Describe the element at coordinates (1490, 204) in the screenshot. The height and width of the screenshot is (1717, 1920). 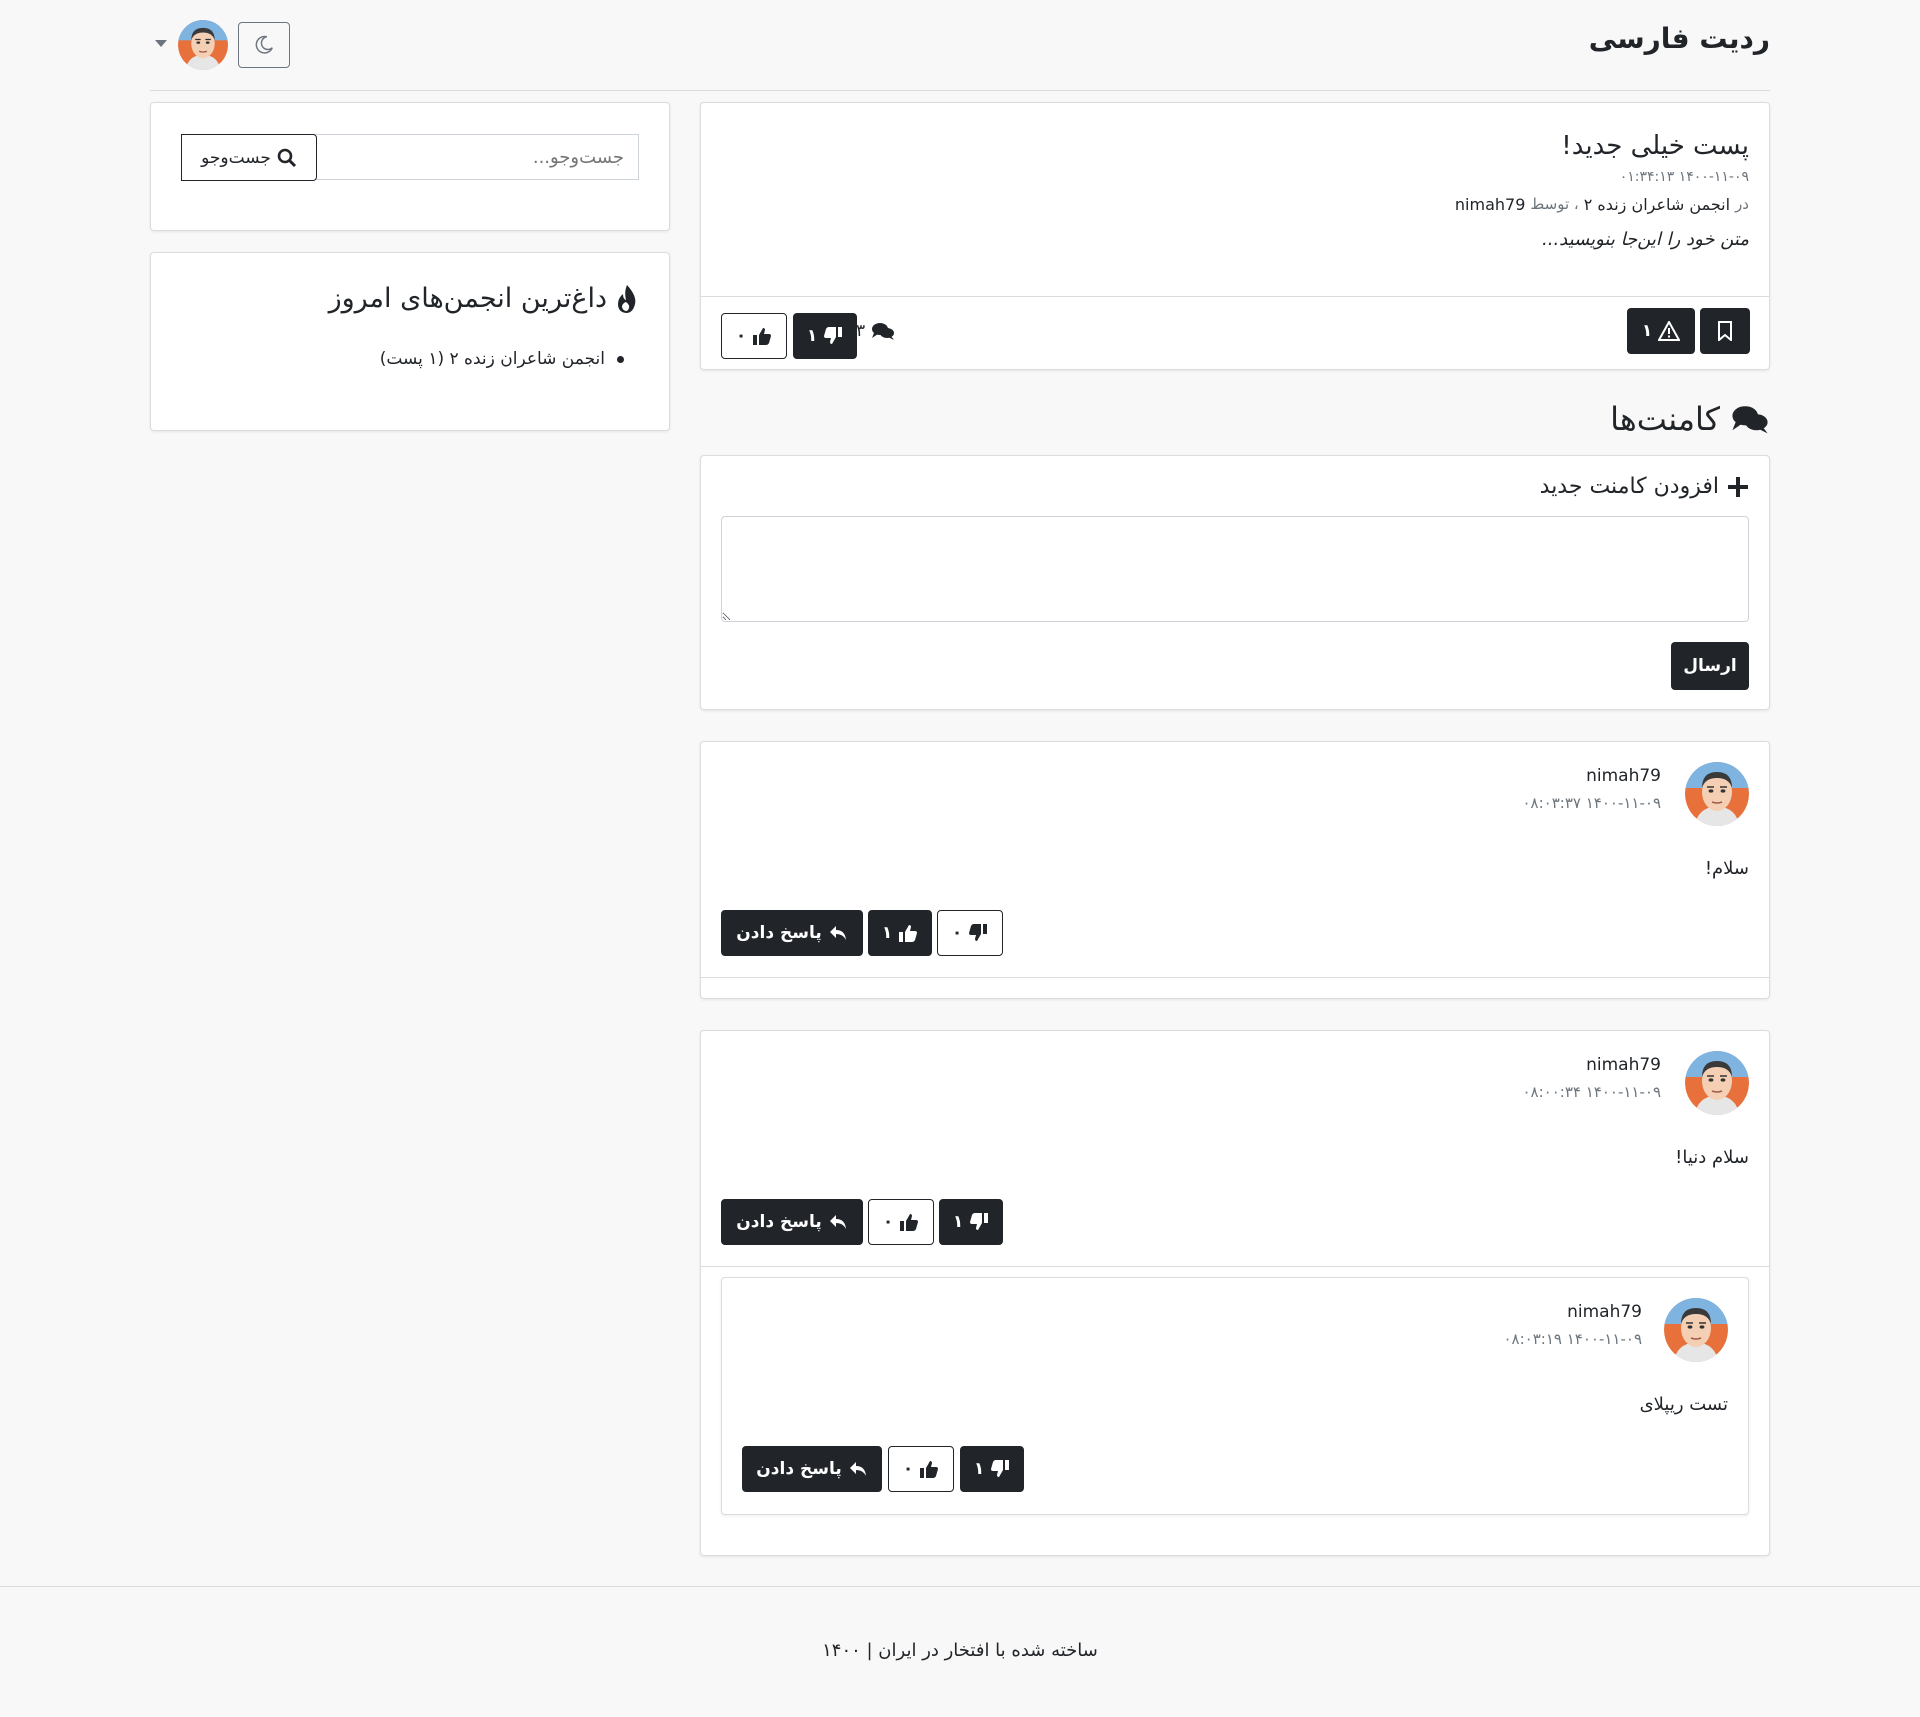
I see `post-author-link: nimah79` at that location.